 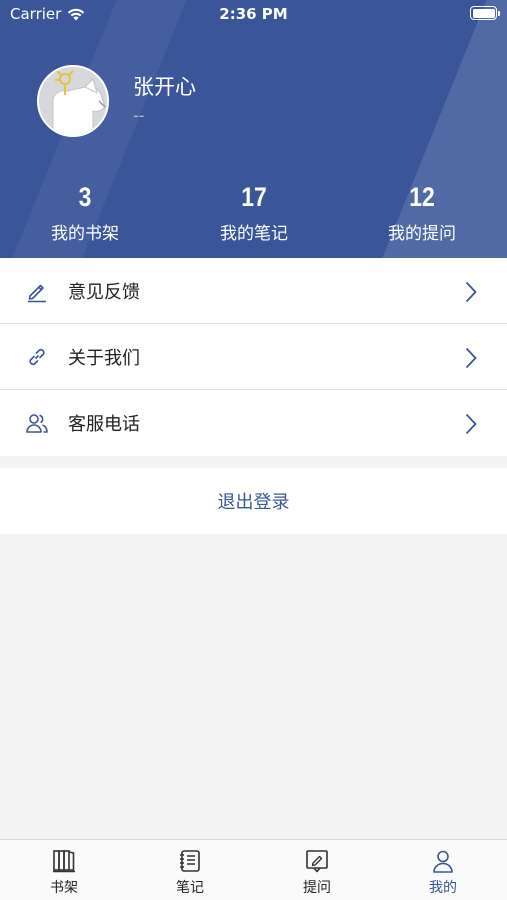 What do you see at coordinates (190, 861) in the screenshot?
I see `notebook-icon` at bounding box center [190, 861].